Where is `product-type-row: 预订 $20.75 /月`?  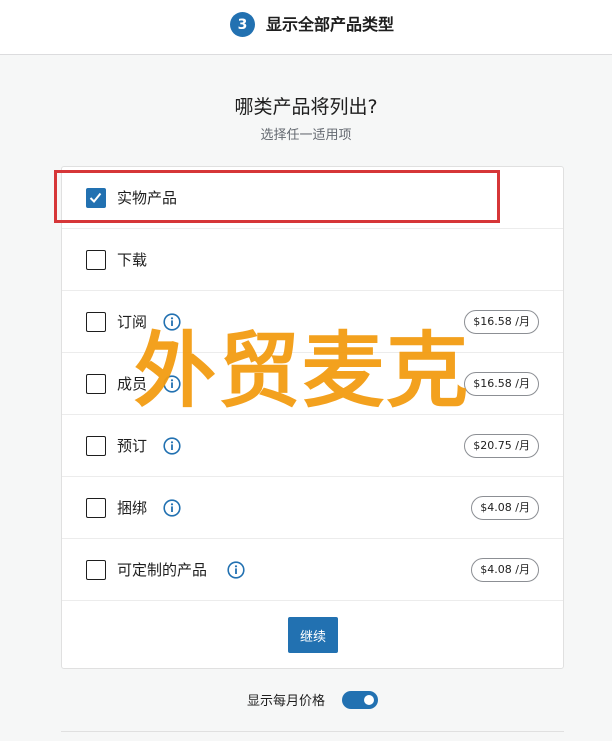
product-type-row: 预订 $20.75 /月 is located at coordinates (312, 446).